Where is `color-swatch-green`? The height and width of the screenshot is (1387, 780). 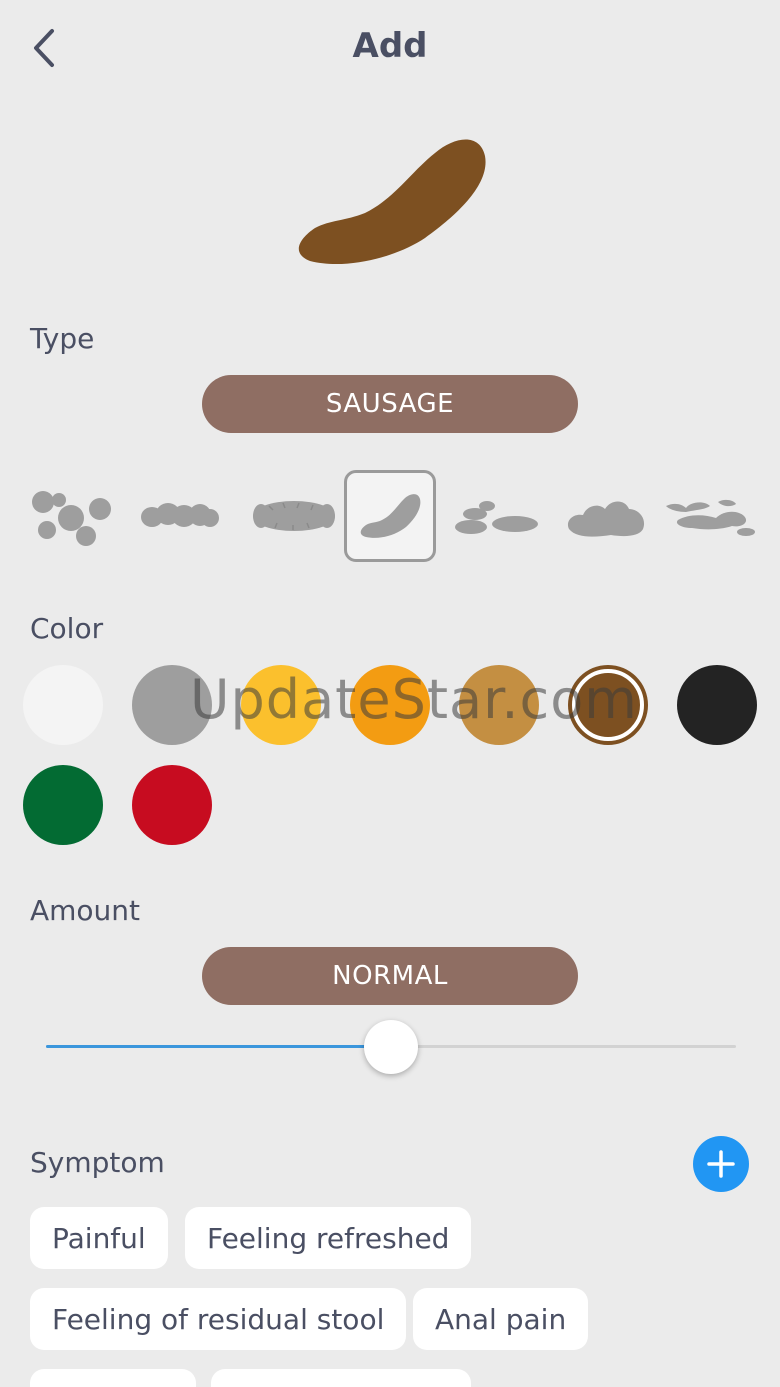 color-swatch-green is located at coordinates (63, 805).